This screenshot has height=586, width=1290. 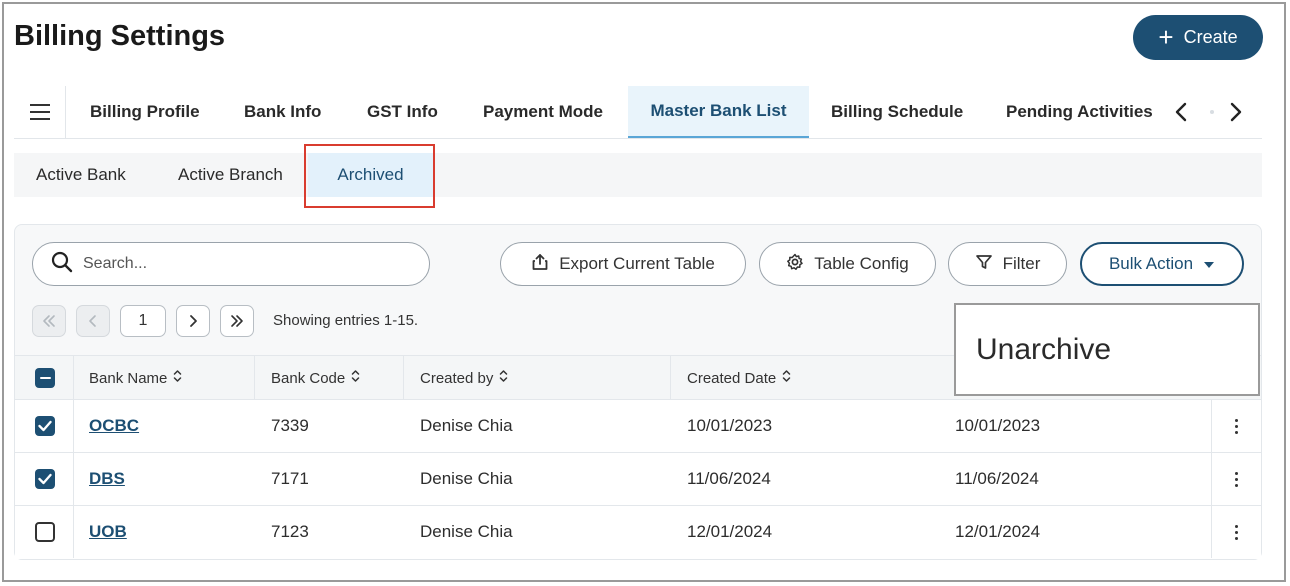 What do you see at coordinates (290, 425) in the screenshot?
I see `bank-code-cell: 7339` at bounding box center [290, 425].